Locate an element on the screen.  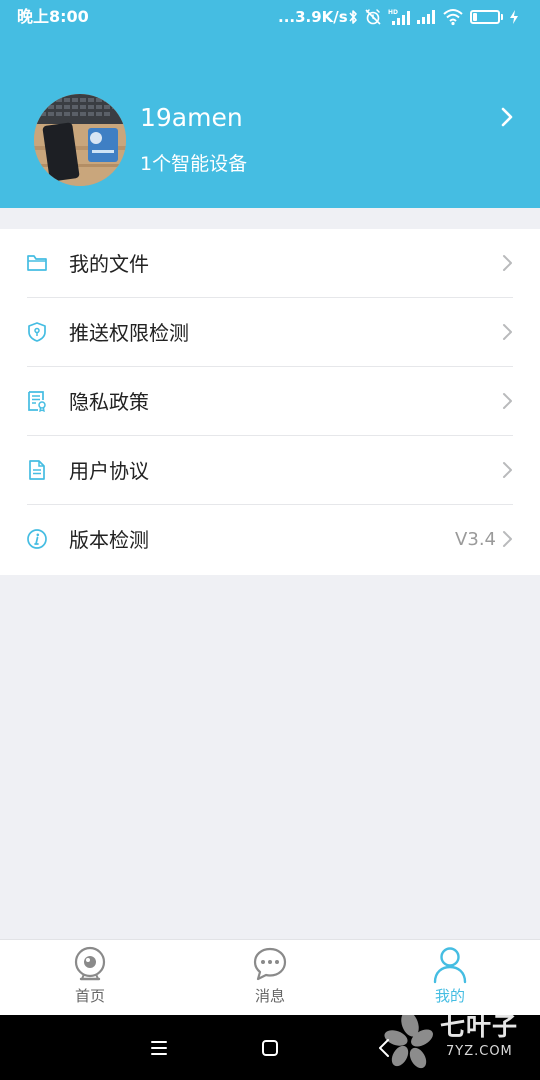
charging-icon is located at coordinates (514, 17).